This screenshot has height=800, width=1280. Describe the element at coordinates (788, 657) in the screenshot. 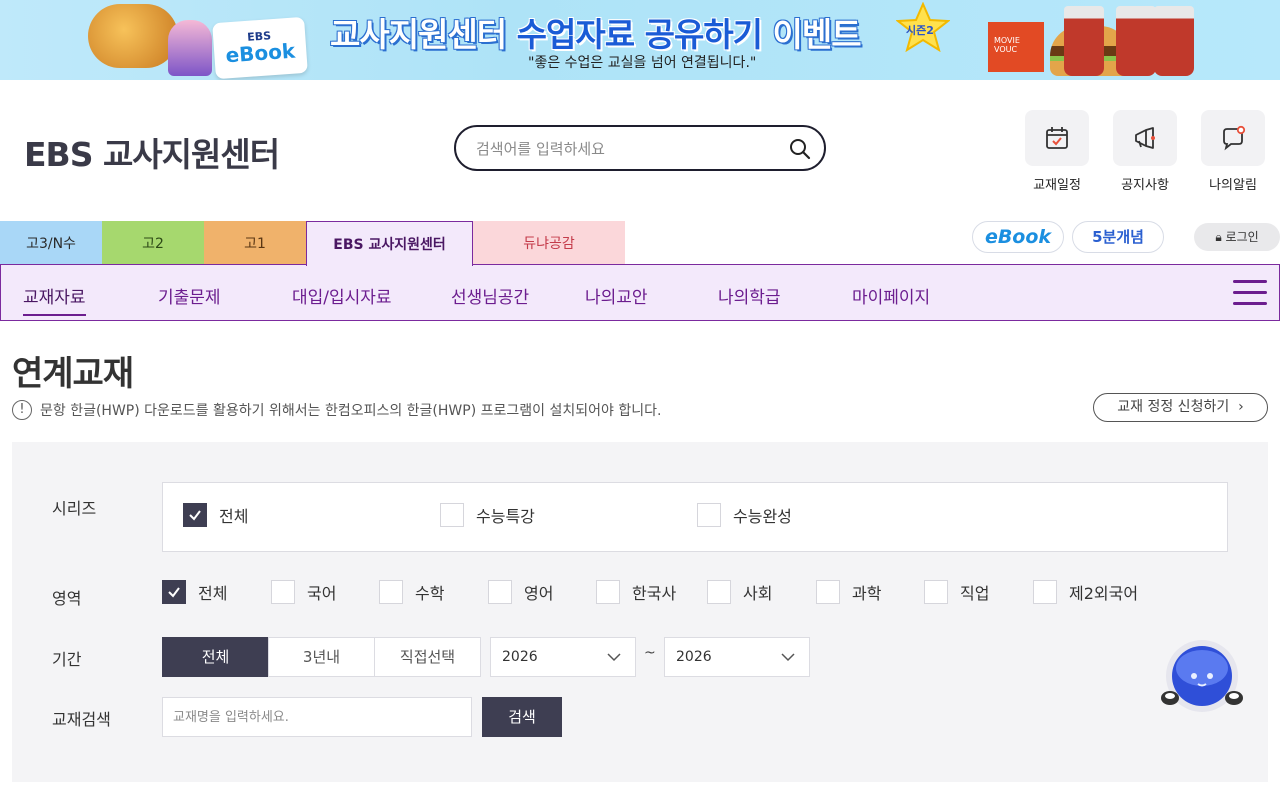

I see `chevron-down-icon` at that location.